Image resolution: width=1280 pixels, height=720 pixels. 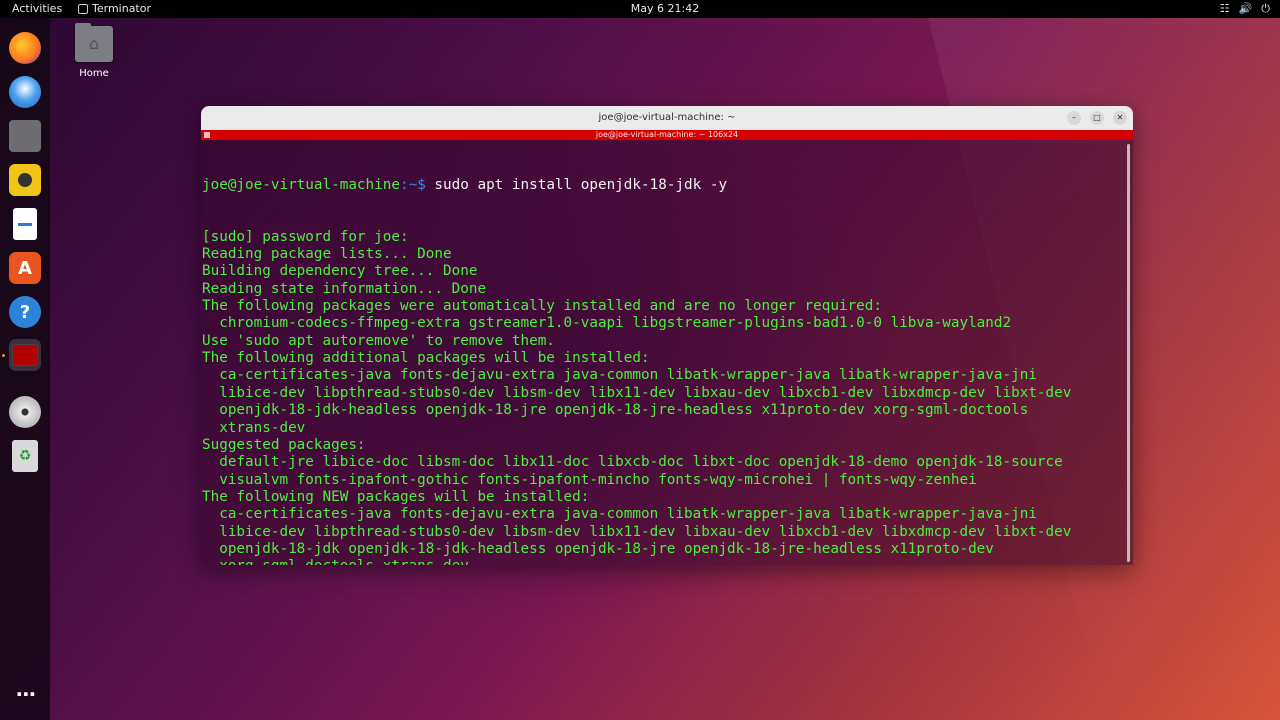 I want to click on scrollbar, so click(x=1128, y=353).